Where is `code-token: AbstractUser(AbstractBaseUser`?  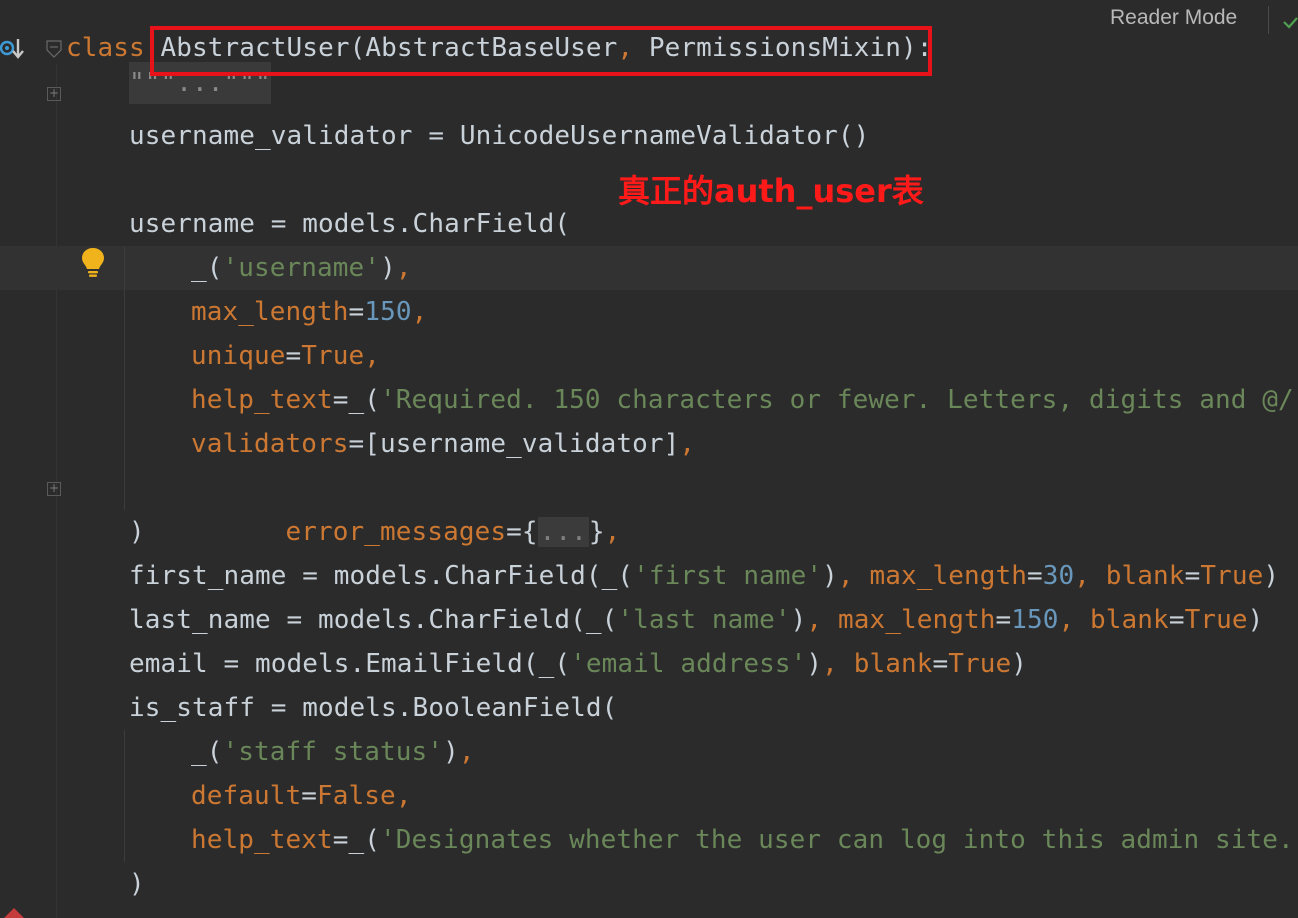 code-token: AbstractUser(AbstractBaseUser is located at coordinates (389, 48).